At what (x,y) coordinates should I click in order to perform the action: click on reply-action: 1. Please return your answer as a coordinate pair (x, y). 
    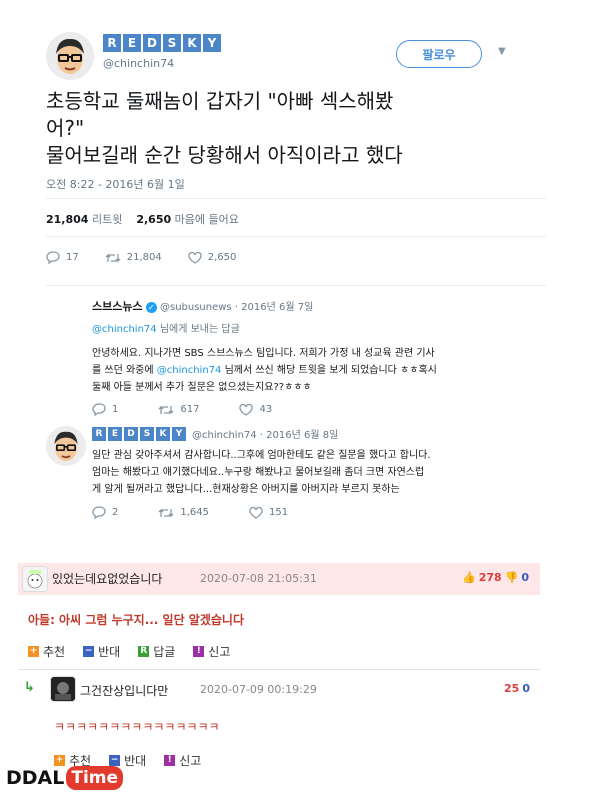
    Looking at the image, I should click on (105, 409).